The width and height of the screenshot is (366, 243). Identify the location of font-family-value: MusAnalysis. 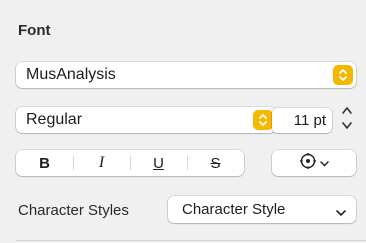
(71, 74).